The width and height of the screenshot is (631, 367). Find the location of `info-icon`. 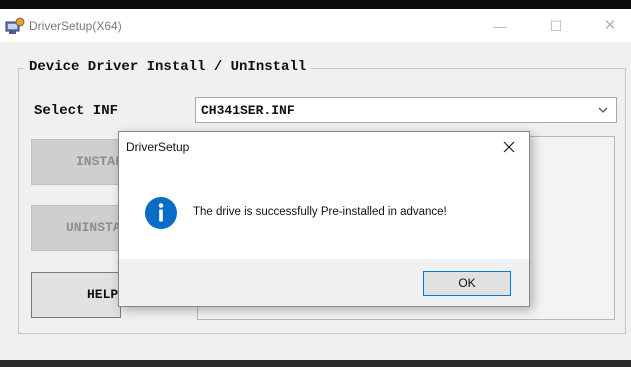

info-icon is located at coordinates (161, 213).